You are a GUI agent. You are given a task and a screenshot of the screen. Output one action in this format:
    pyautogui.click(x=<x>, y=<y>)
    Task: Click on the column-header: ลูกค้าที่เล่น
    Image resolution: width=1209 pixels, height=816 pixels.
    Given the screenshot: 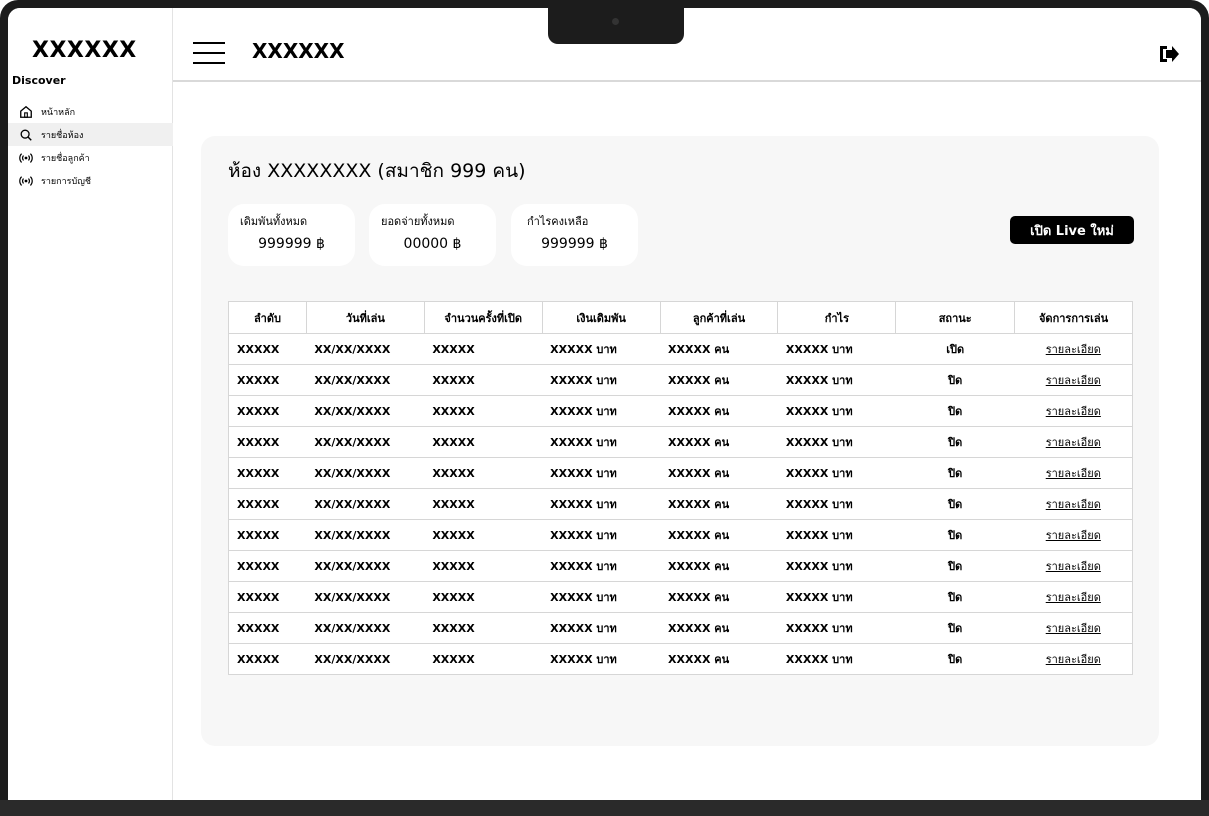 What is the action you would take?
    pyautogui.click(x=719, y=317)
    